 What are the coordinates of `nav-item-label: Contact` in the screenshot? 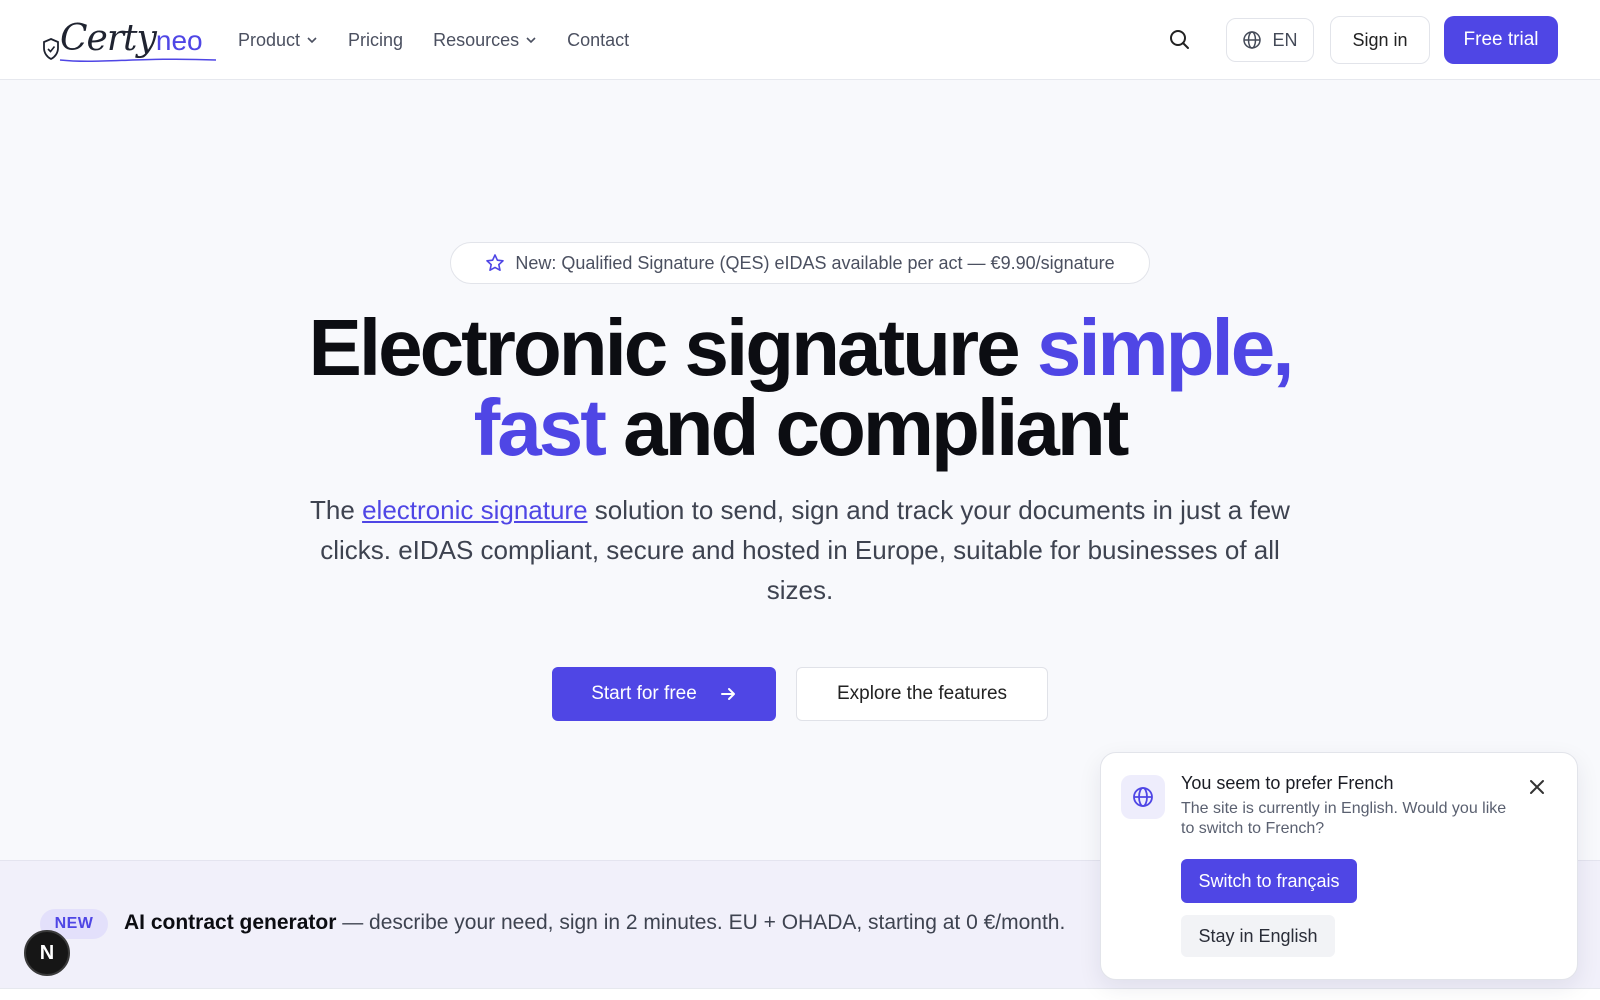 It's located at (598, 40).